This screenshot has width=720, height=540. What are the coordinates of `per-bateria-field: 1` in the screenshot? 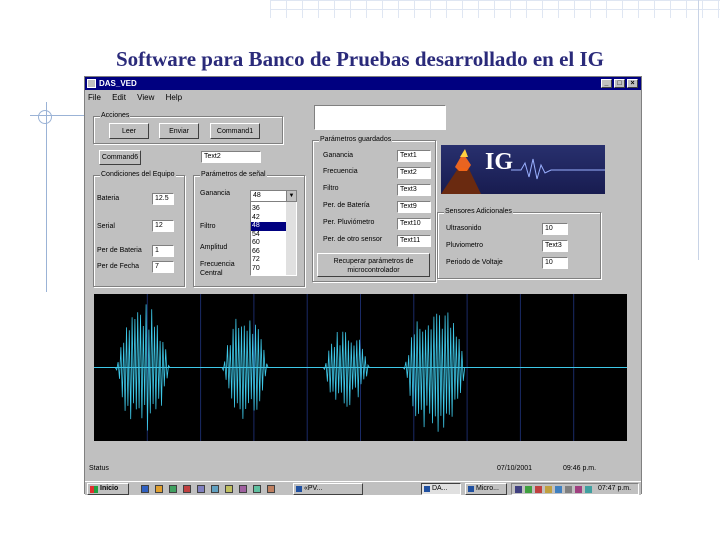 It's located at (163, 251).